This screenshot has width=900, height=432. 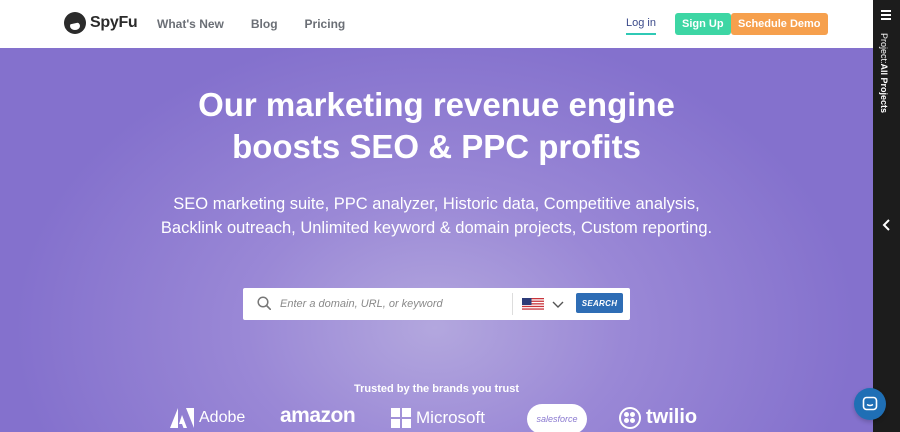 I want to click on chat-widget-button, so click(x=870, y=404).